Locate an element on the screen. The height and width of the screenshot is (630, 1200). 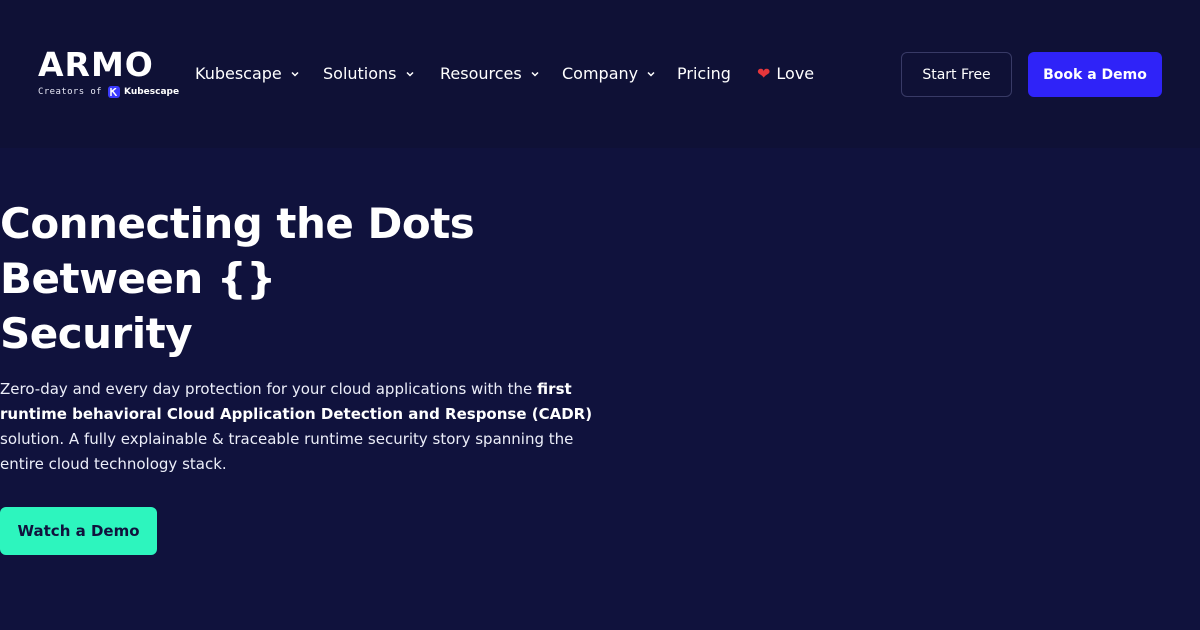
logo-tagline: Creators of Kubescape is located at coordinates (108, 92).